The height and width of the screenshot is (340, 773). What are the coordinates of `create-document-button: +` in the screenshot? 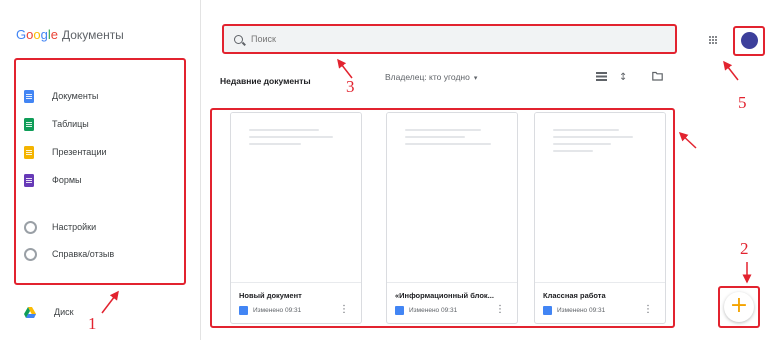 It's located at (739, 307).